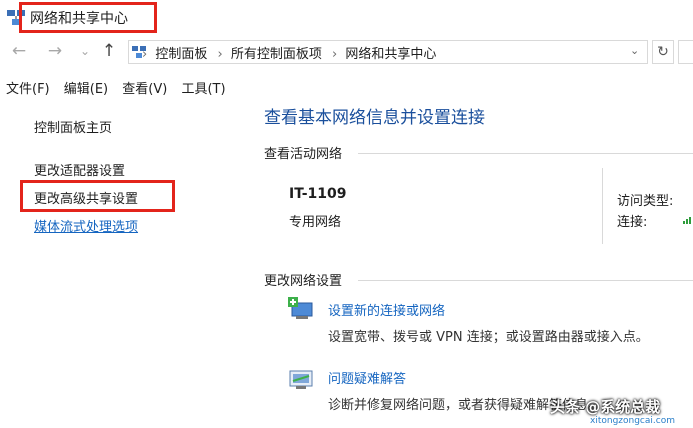 Image resolution: width=693 pixels, height=428 pixels. Describe the element at coordinates (276, 54) in the screenshot. I see `breadcrumb-all-items: 所有控制面板项` at that location.